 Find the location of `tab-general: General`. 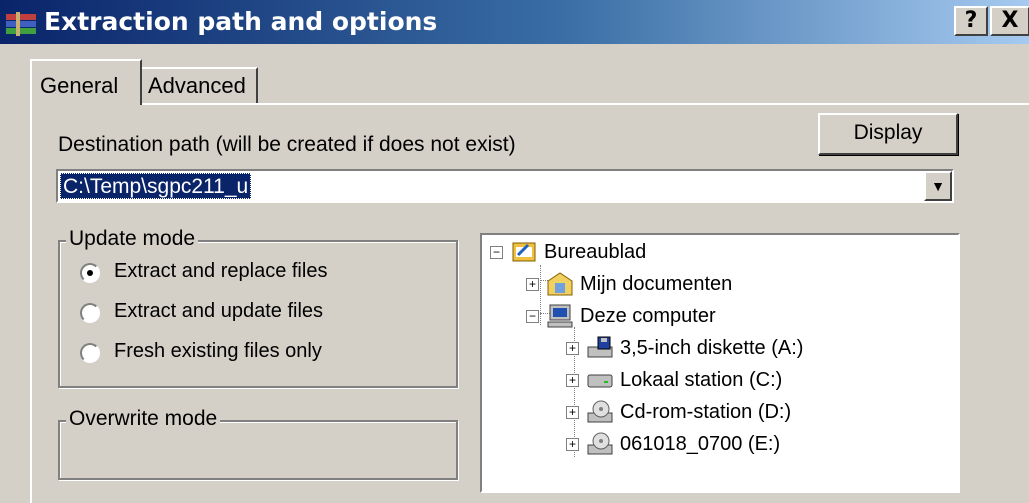

tab-general: General is located at coordinates (86, 82).